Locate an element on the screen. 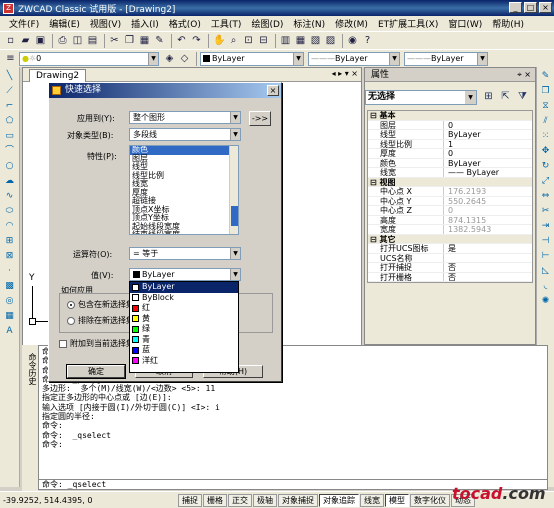 This screenshot has width=554, height=508. line-icon: ╲ is located at coordinates (10, 76).